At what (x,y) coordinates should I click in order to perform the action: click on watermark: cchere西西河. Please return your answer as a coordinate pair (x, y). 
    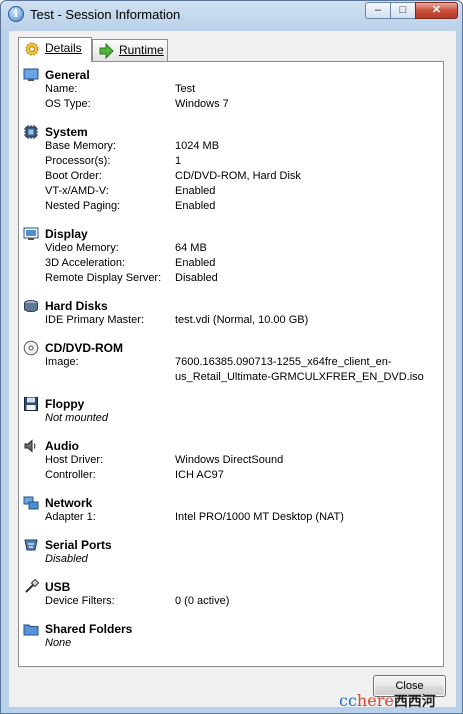
    Looking at the image, I should click on (387, 701).